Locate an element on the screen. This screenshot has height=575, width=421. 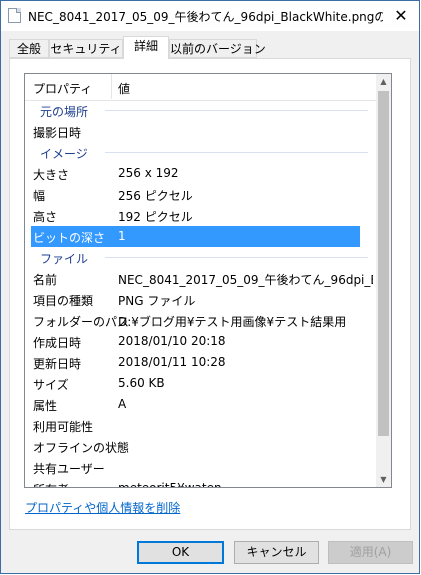
group-header: 元の場所 is located at coordinates (201, 110).